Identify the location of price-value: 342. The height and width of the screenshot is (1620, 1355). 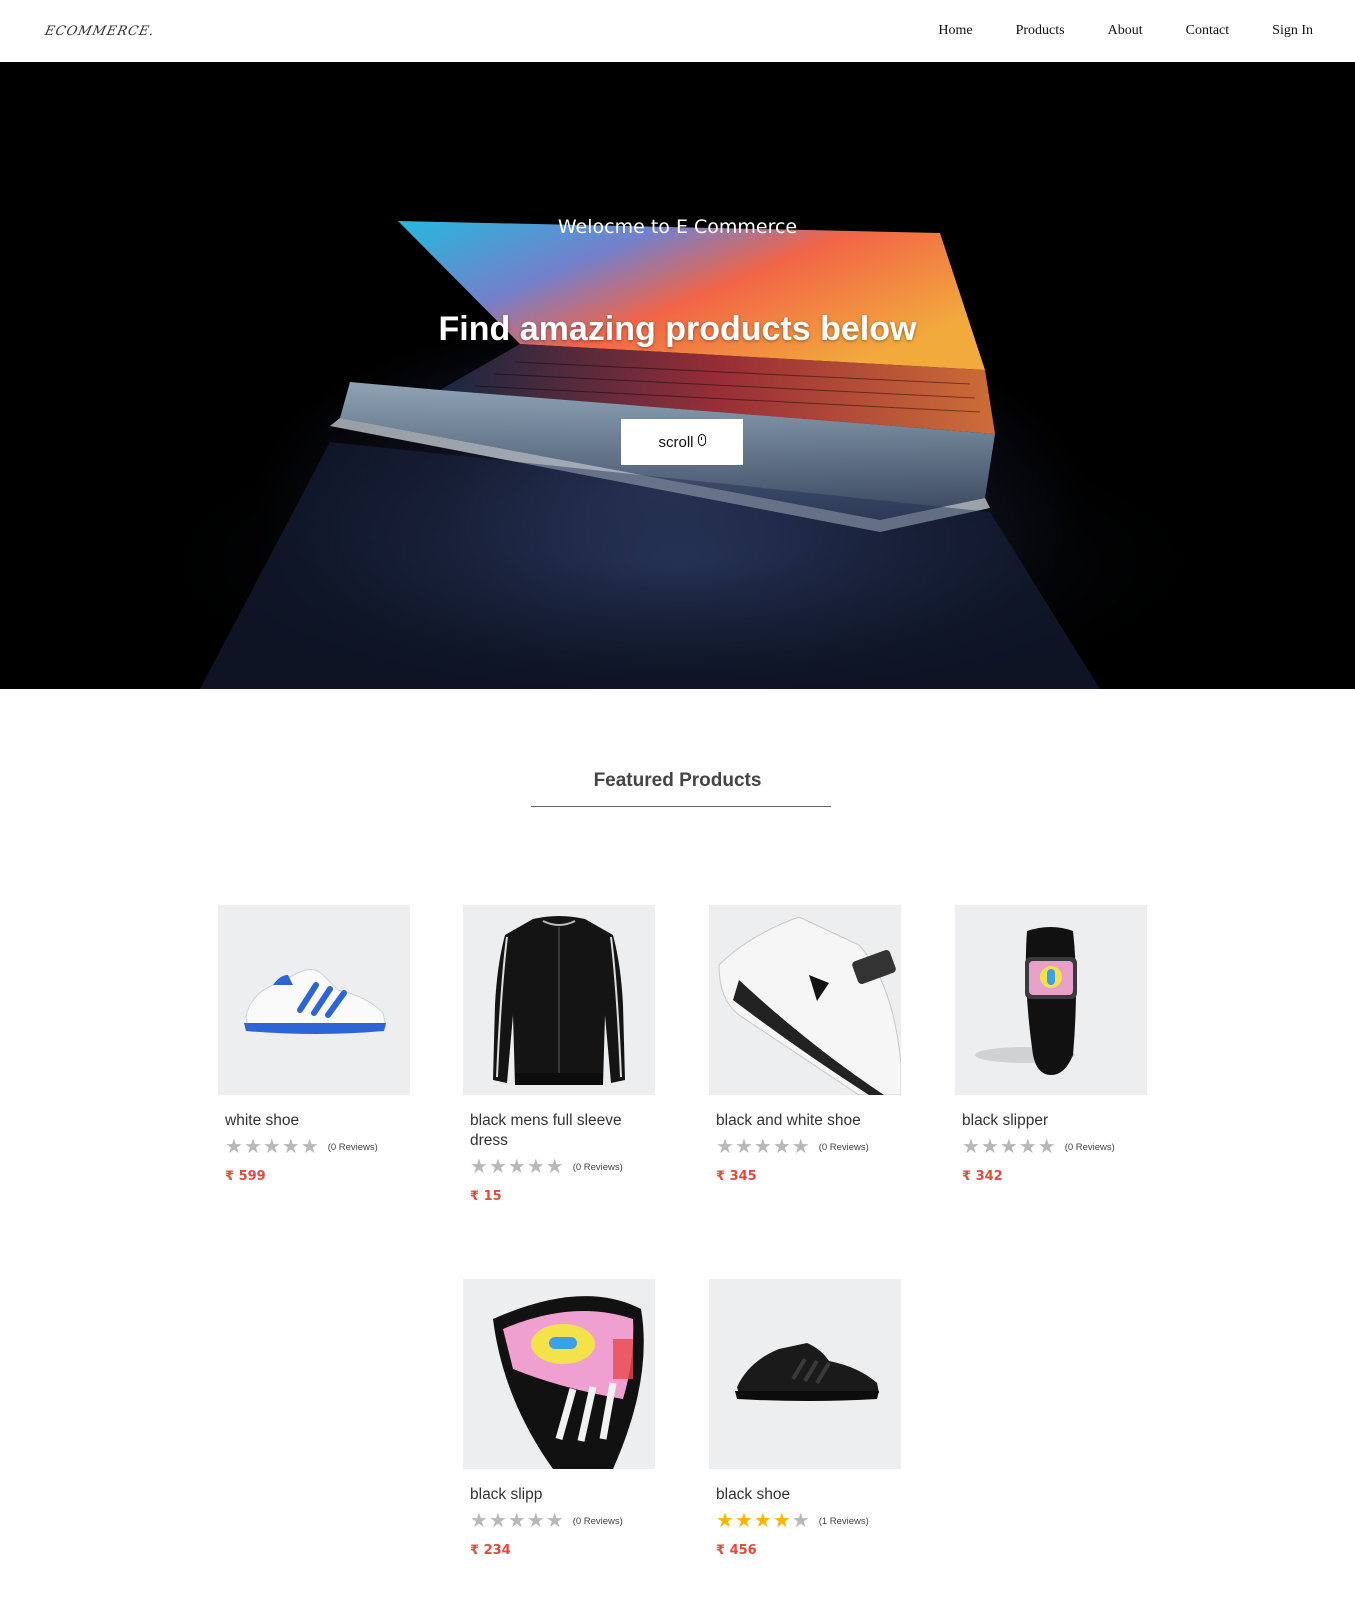
(989, 1176).